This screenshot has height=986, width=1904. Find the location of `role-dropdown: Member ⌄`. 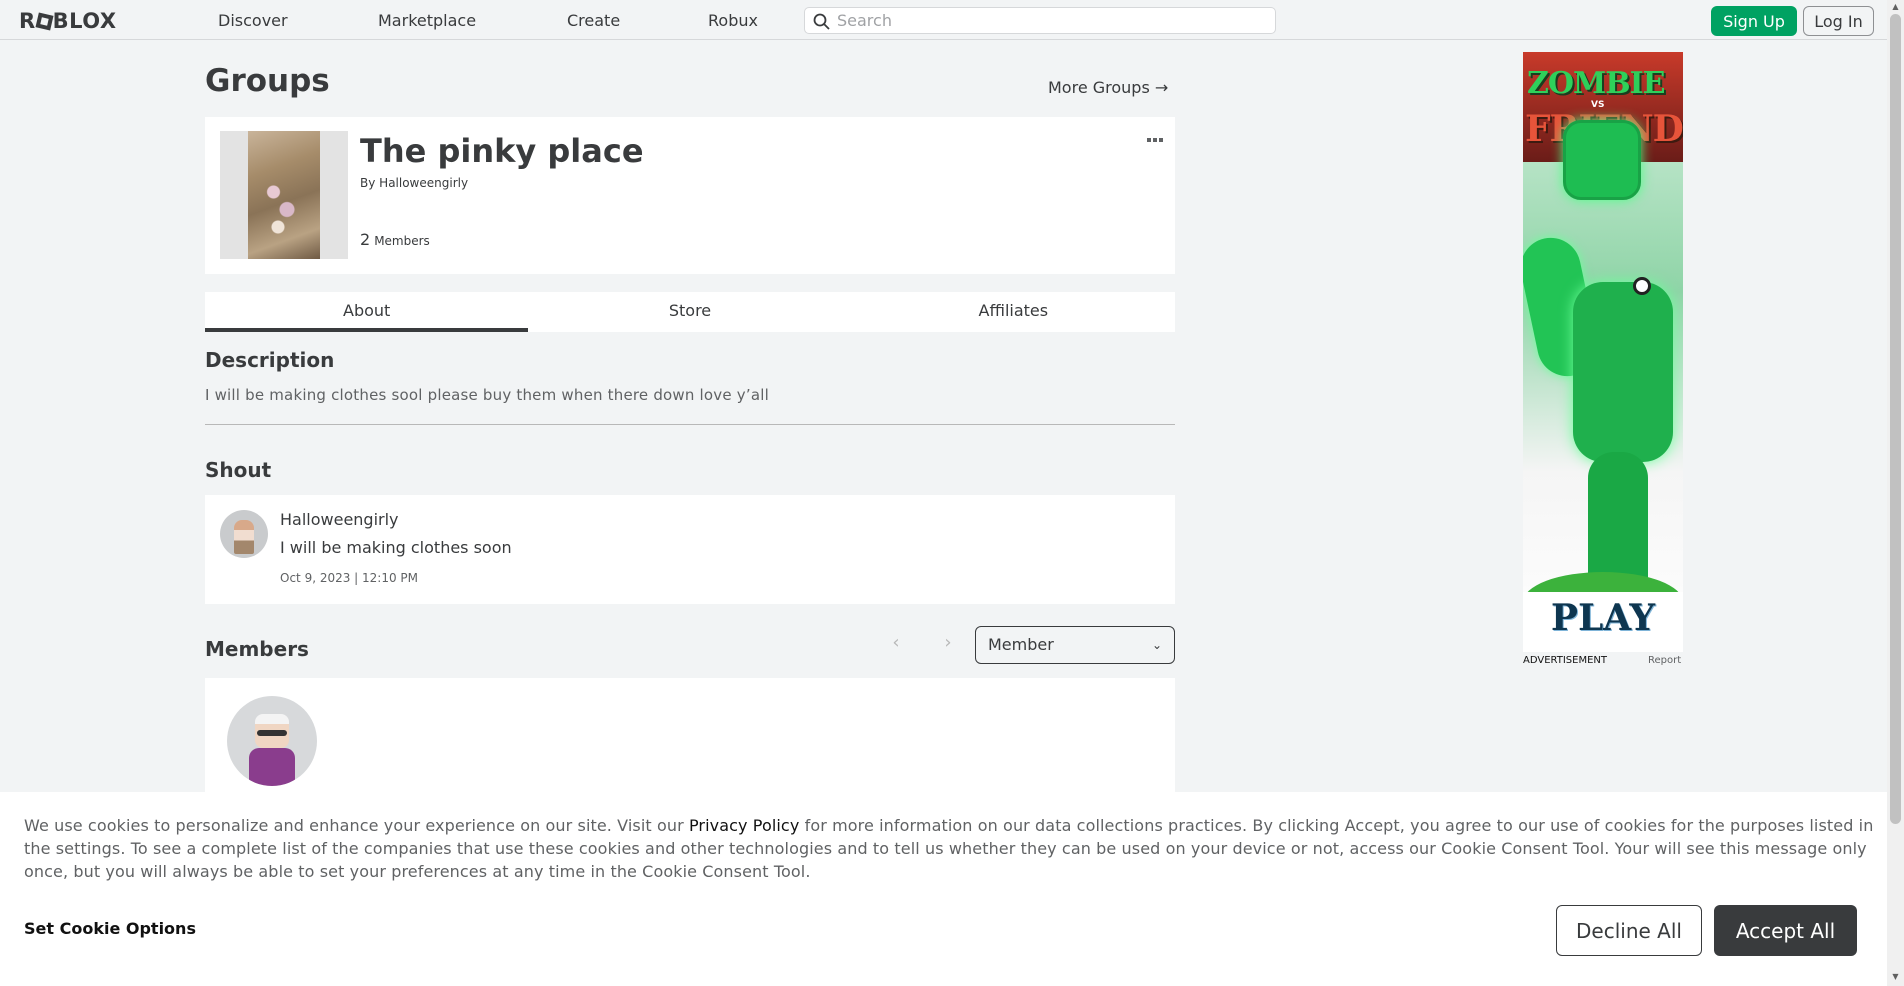

role-dropdown: Member ⌄ is located at coordinates (1075, 645).